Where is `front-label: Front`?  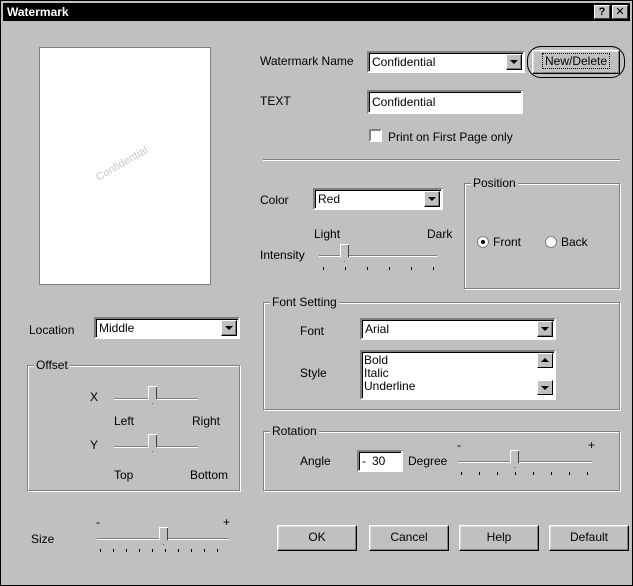 front-label: Front is located at coordinates (507, 242).